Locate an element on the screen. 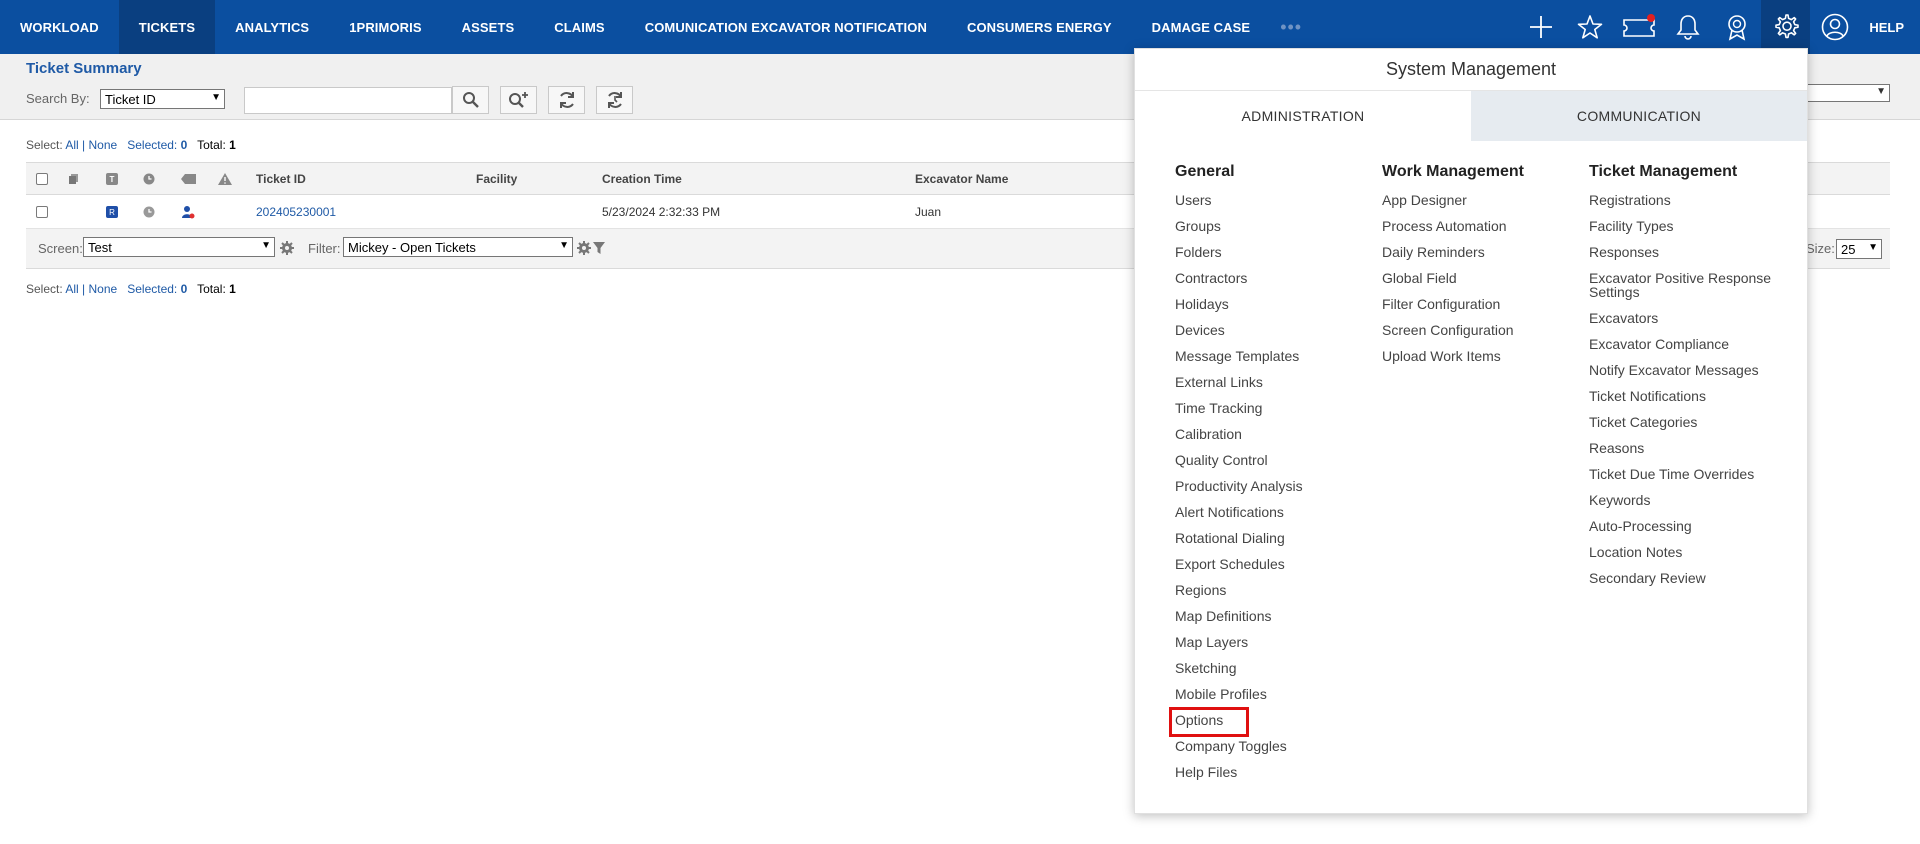  select-all-checkbox is located at coordinates (42, 178).